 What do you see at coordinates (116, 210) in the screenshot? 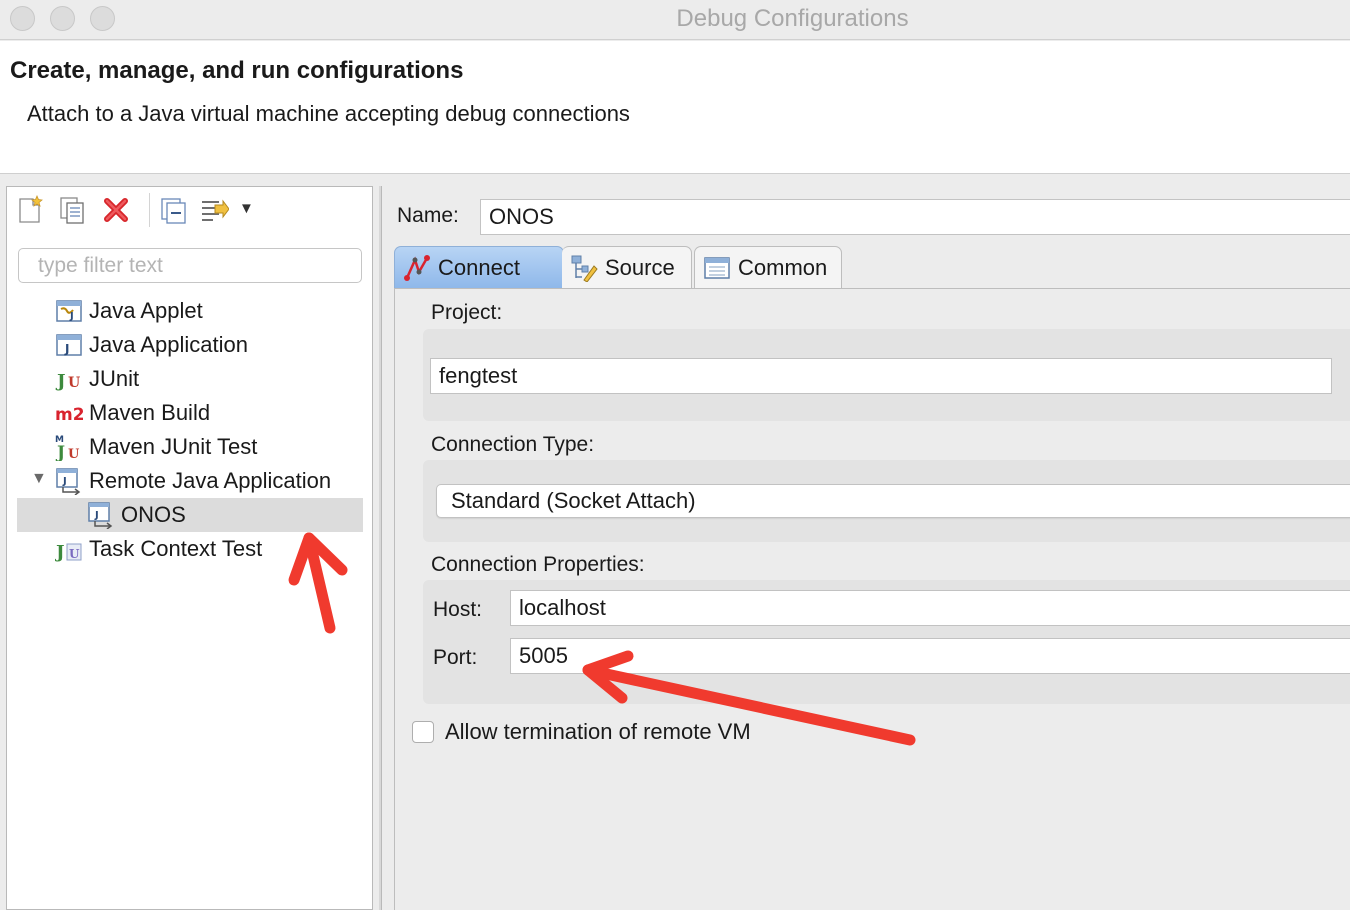
I see `delete-icon` at bounding box center [116, 210].